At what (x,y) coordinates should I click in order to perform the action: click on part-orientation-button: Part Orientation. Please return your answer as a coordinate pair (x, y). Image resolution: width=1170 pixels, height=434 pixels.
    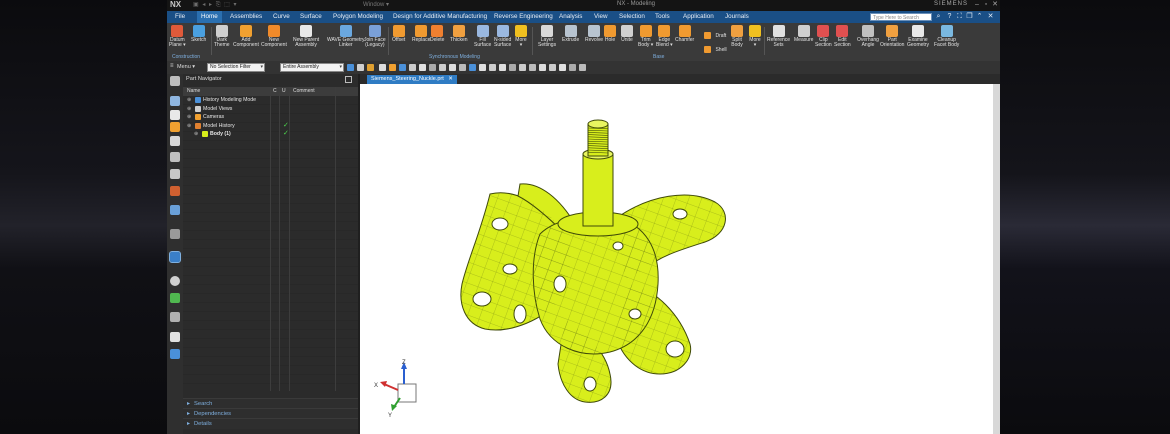
    Looking at the image, I should click on (892, 40).